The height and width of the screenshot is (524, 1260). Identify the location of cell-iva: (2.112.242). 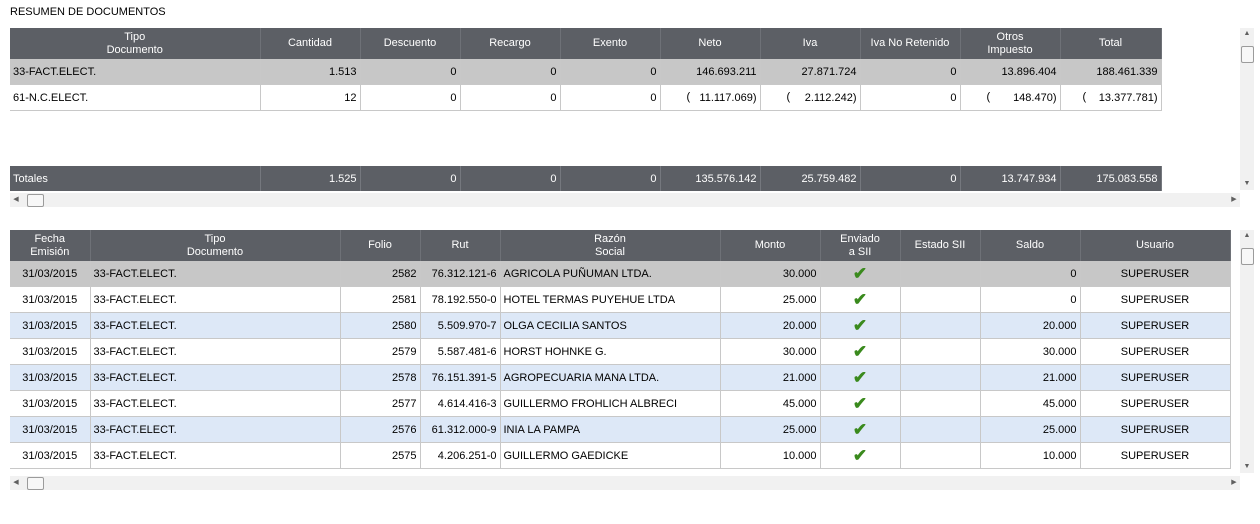
(810, 97).